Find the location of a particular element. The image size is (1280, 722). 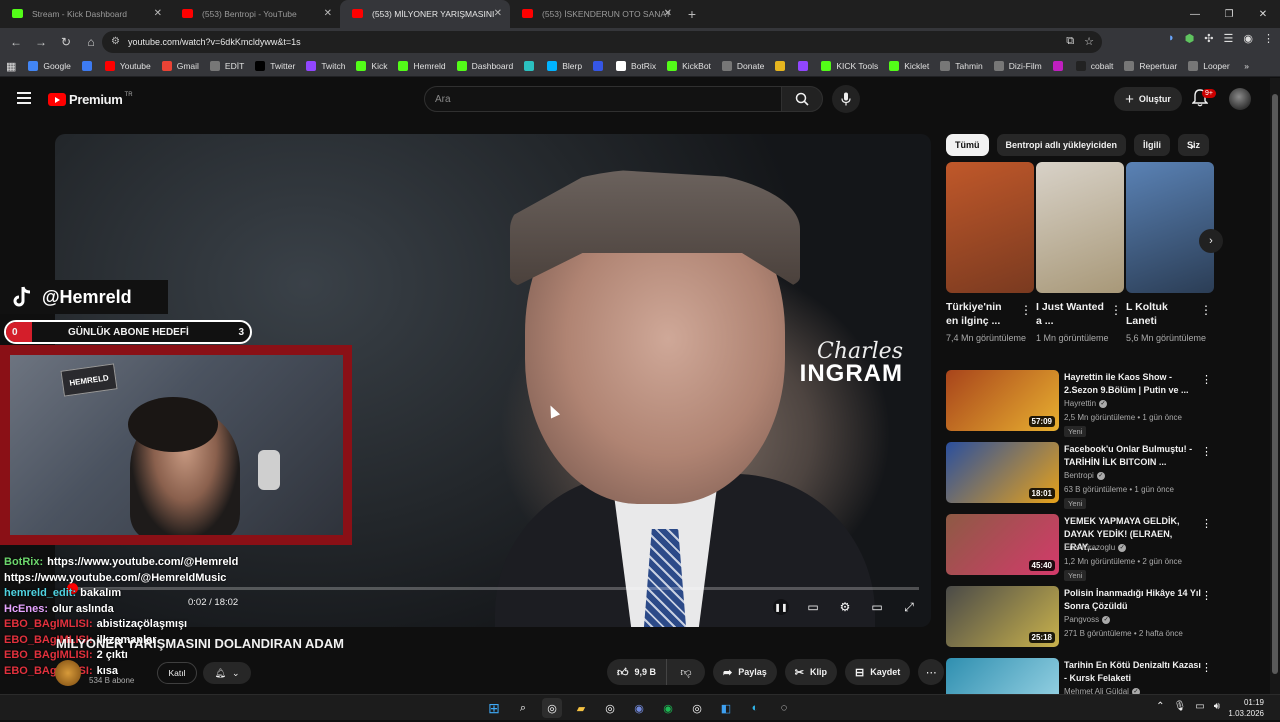

profile-icon: ◉ is located at coordinates (1248, 38).